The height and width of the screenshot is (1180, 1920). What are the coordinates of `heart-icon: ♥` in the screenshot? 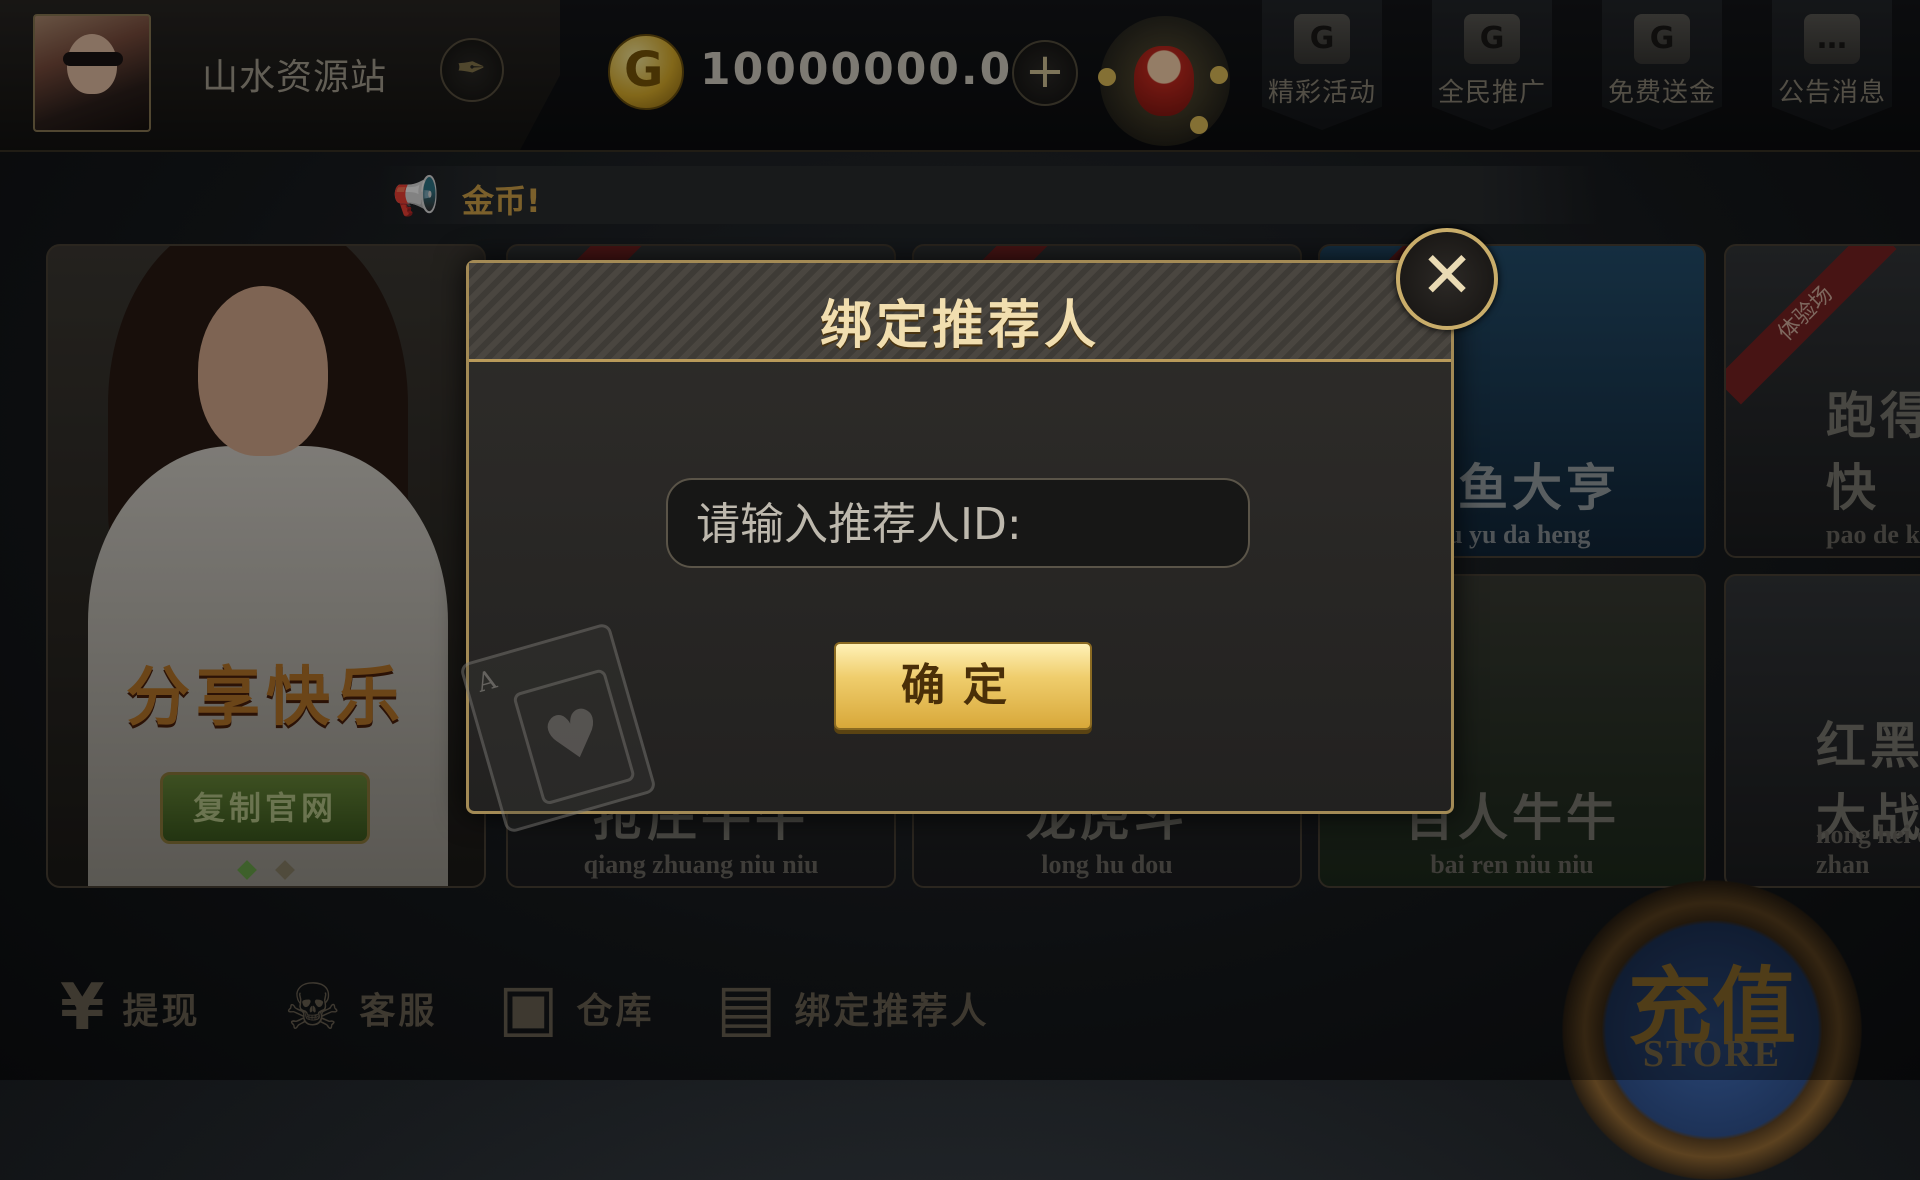 It's located at (574, 736).